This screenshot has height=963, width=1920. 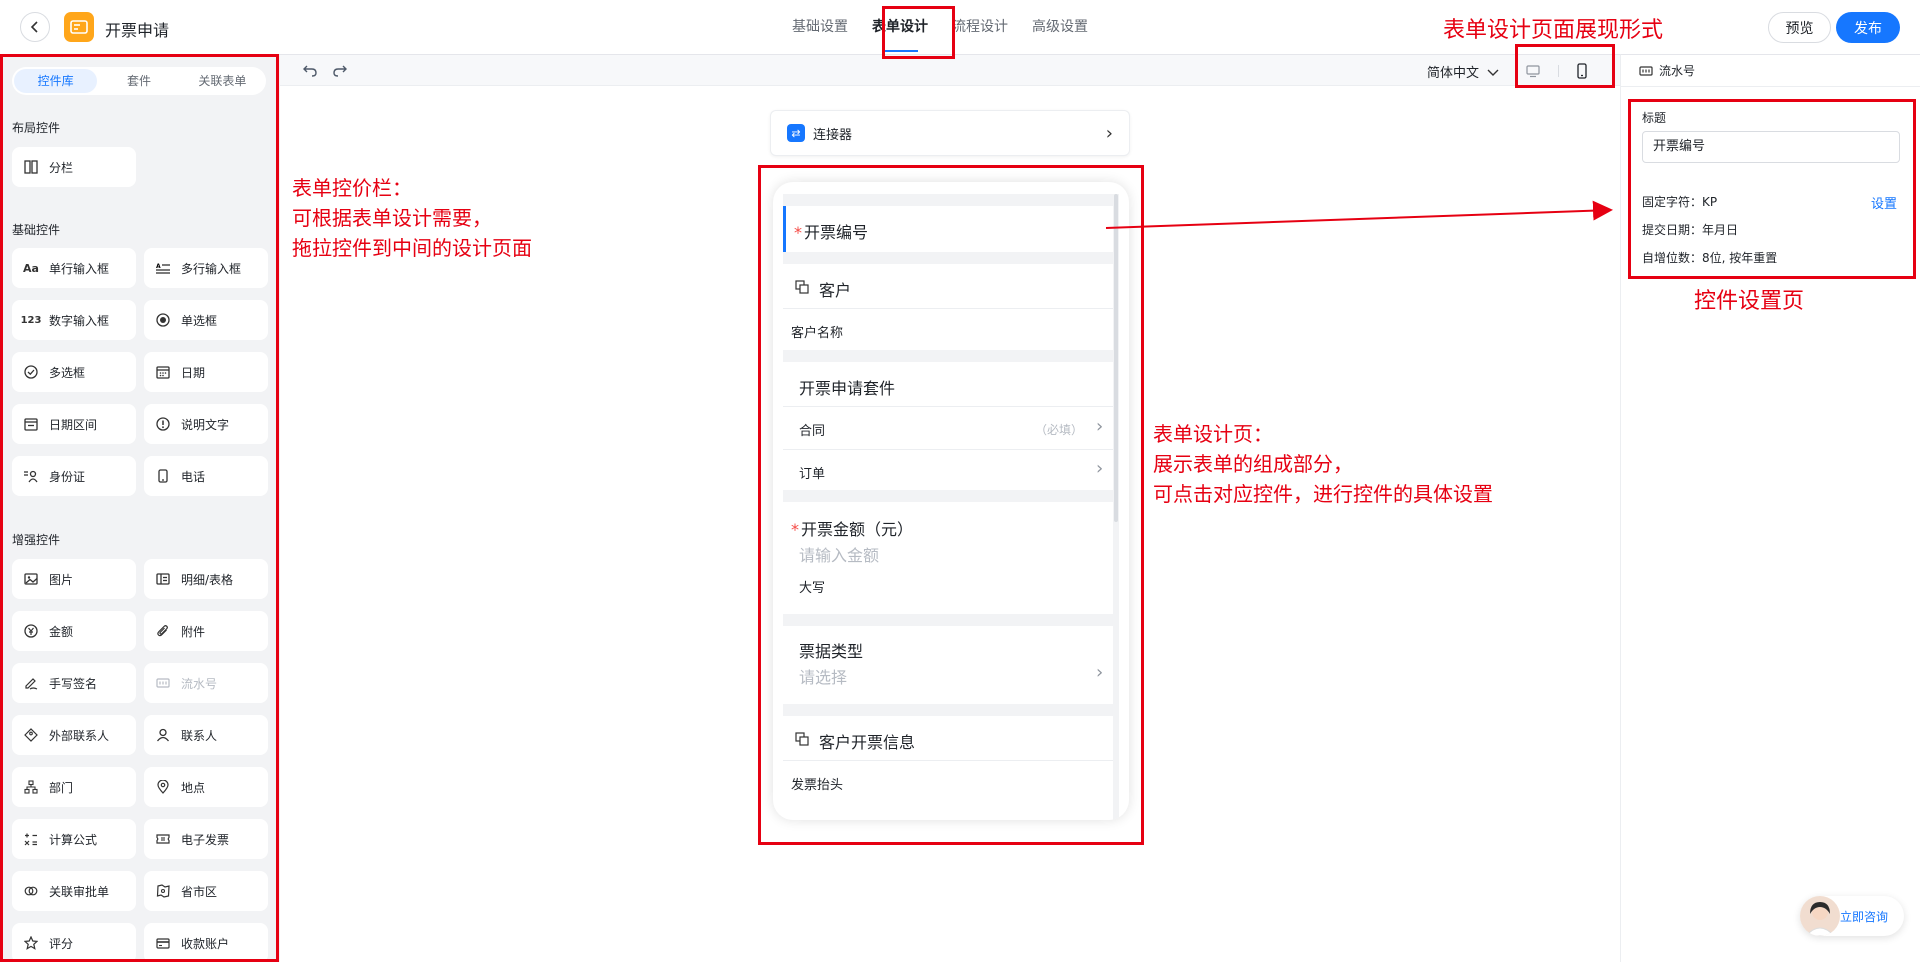 What do you see at coordinates (1359, 214) in the screenshot?
I see `annotation-arrow` at bounding box center [1359, 214].